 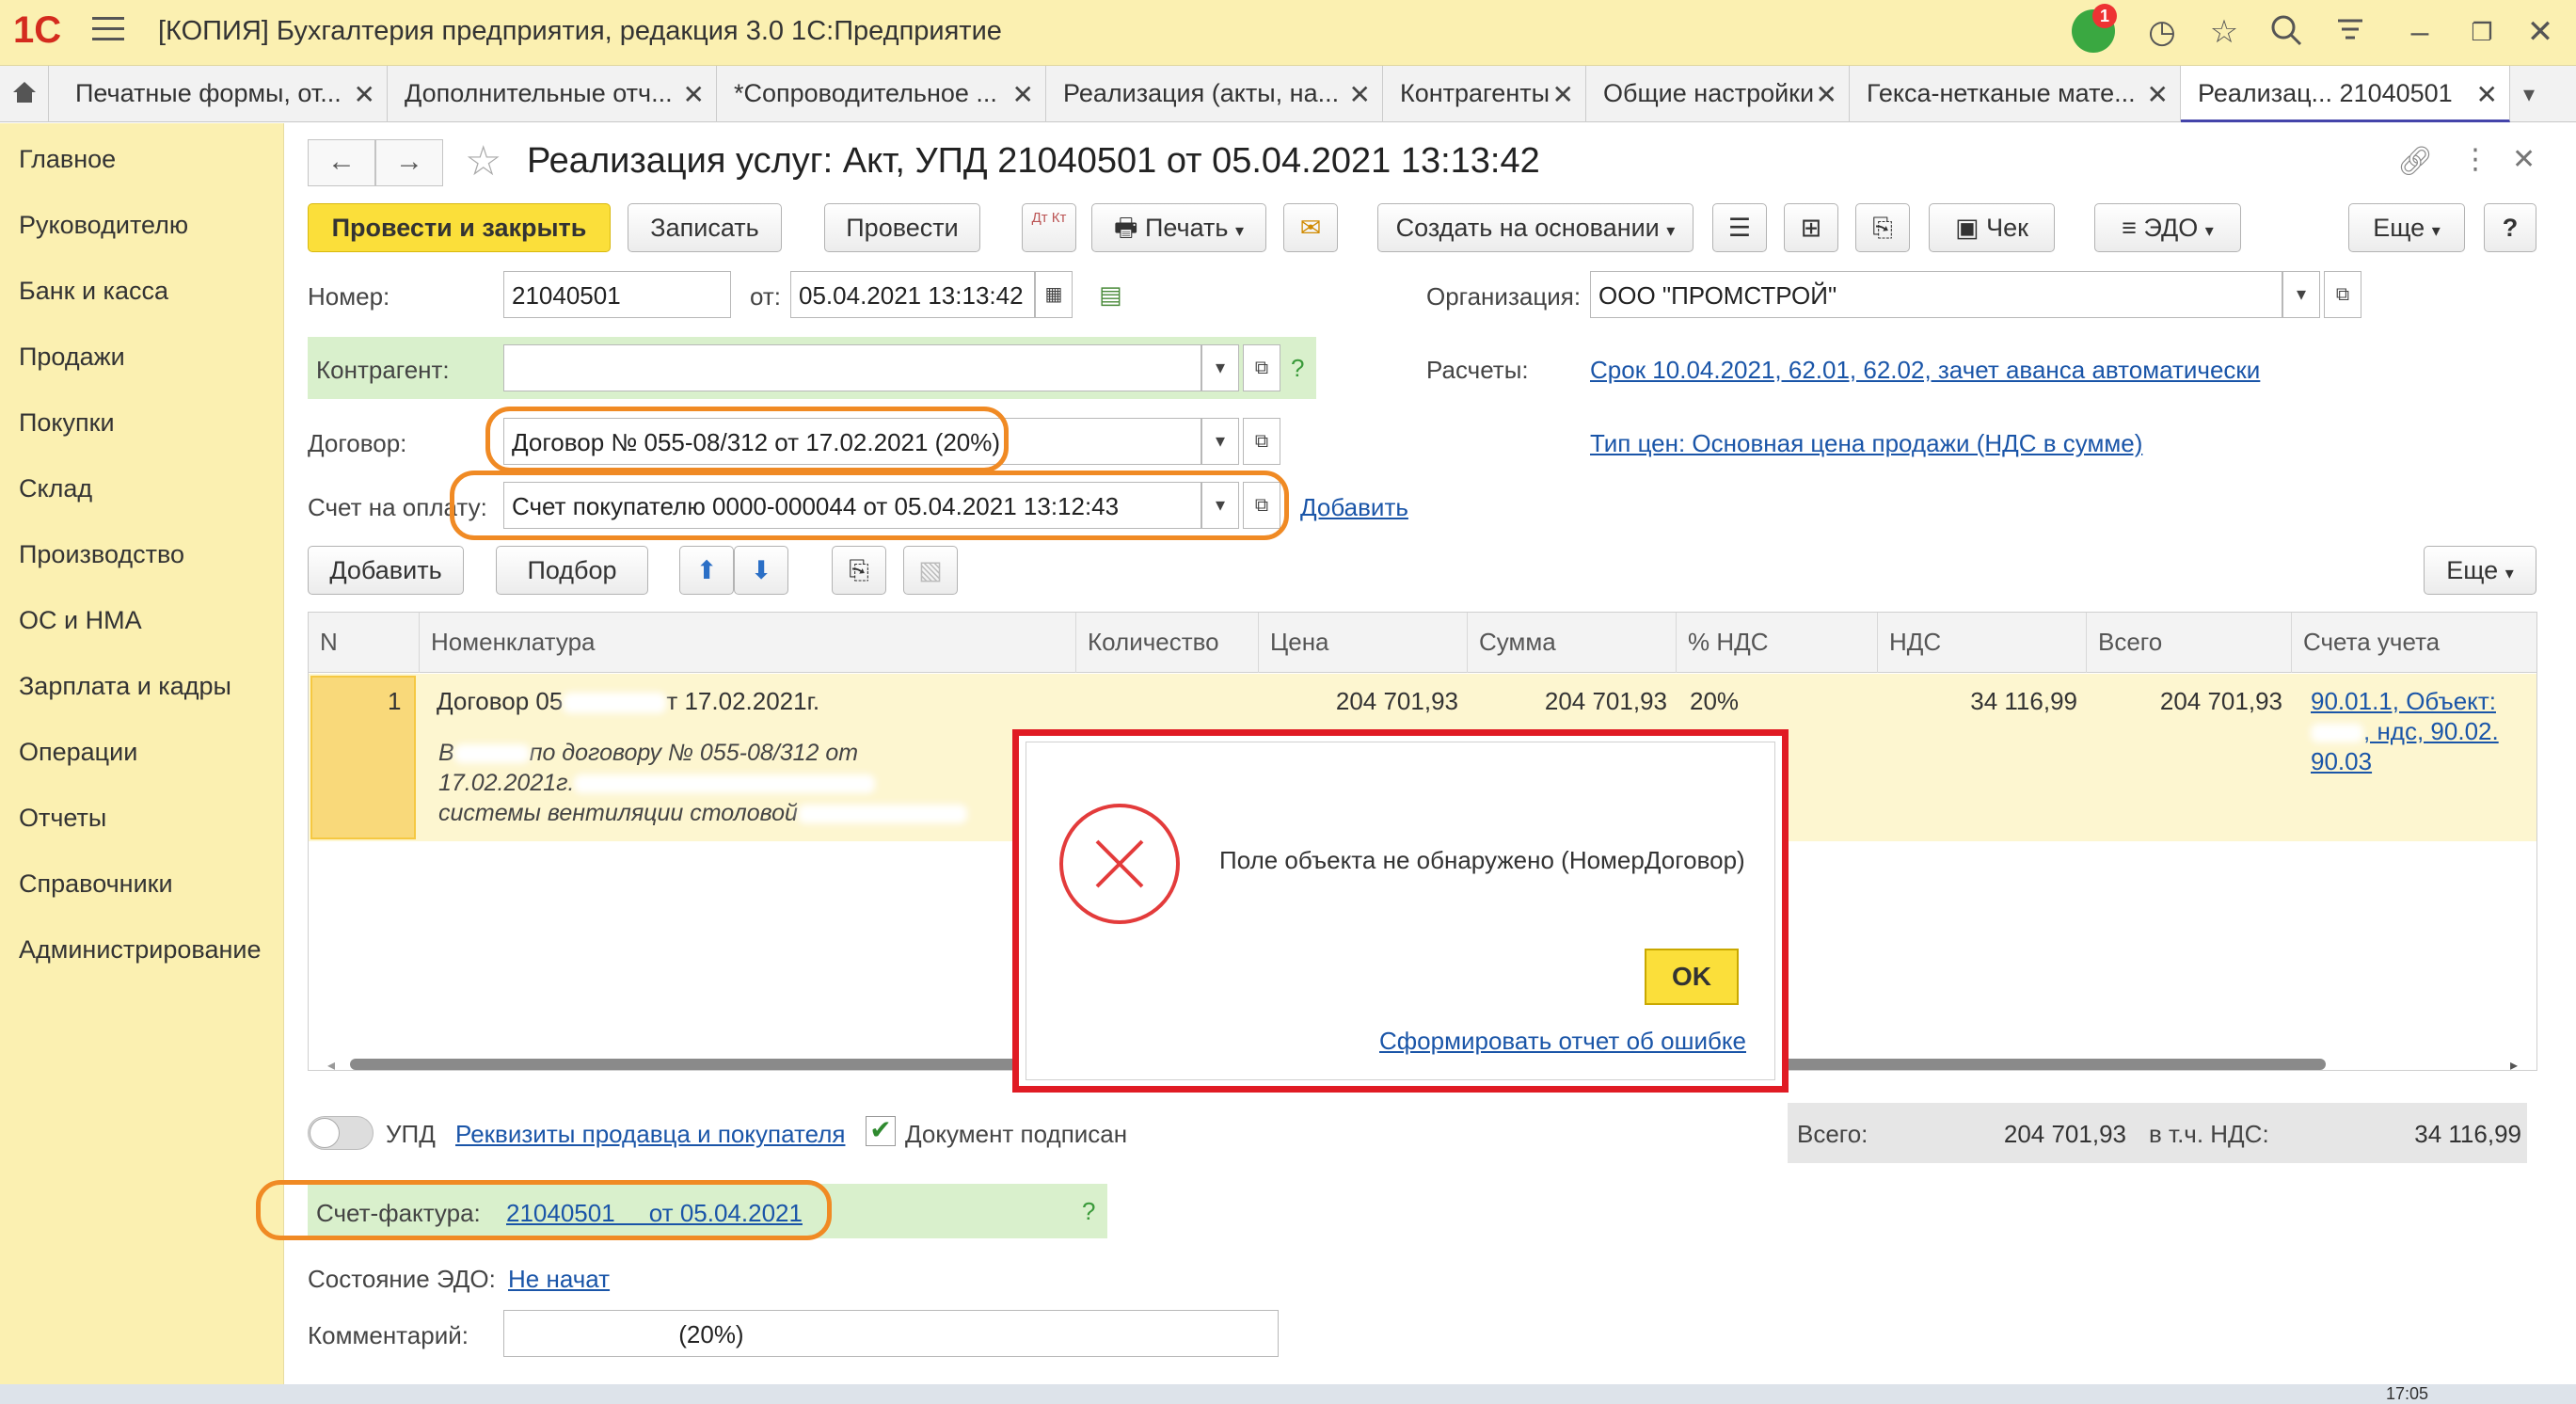 I want to click on open-contract-icon: ⧉, so click(x=1261, y=441).